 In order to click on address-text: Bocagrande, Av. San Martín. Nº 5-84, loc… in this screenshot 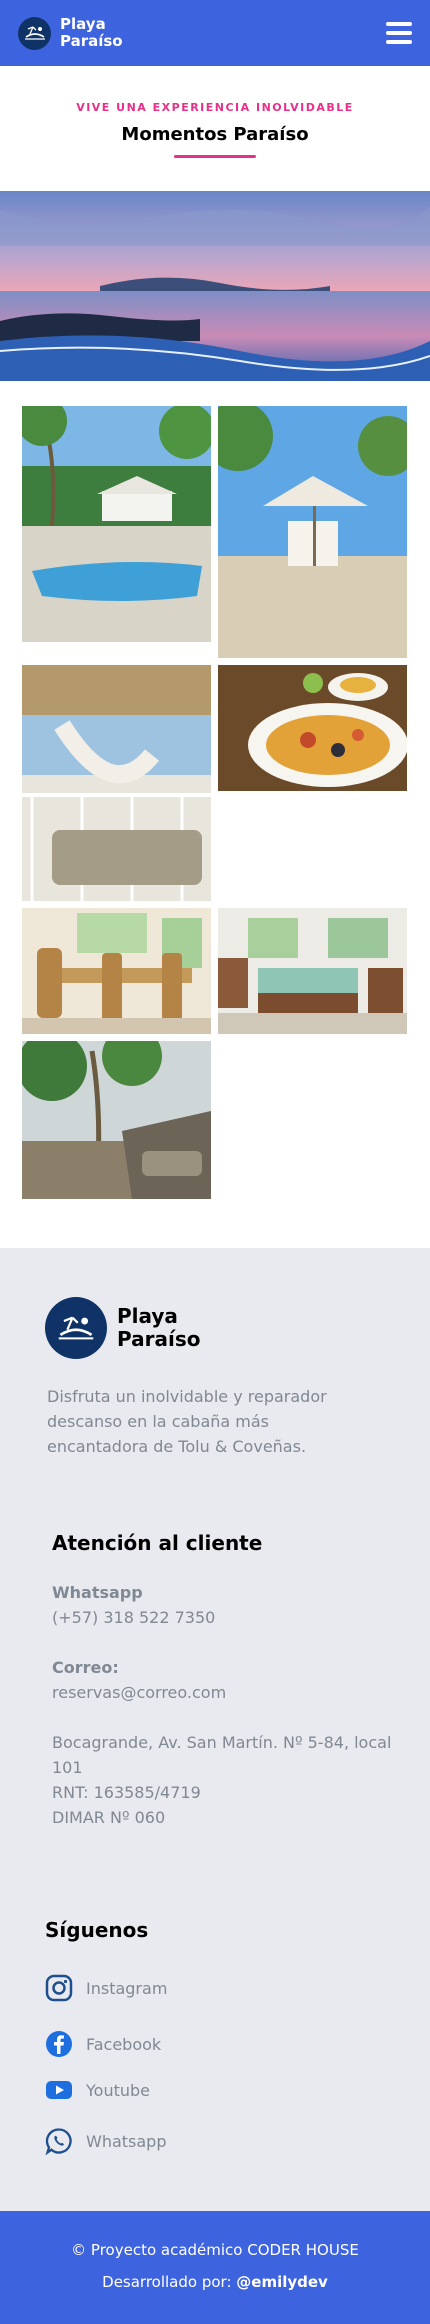, I will do `click(222, 1755)`.